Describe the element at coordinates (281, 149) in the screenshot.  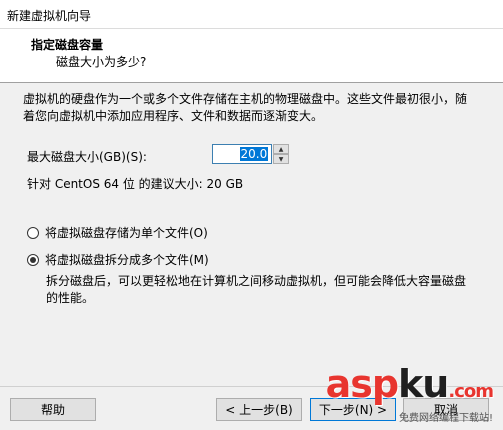
I see `spin-up-icon: ▲` at that location.